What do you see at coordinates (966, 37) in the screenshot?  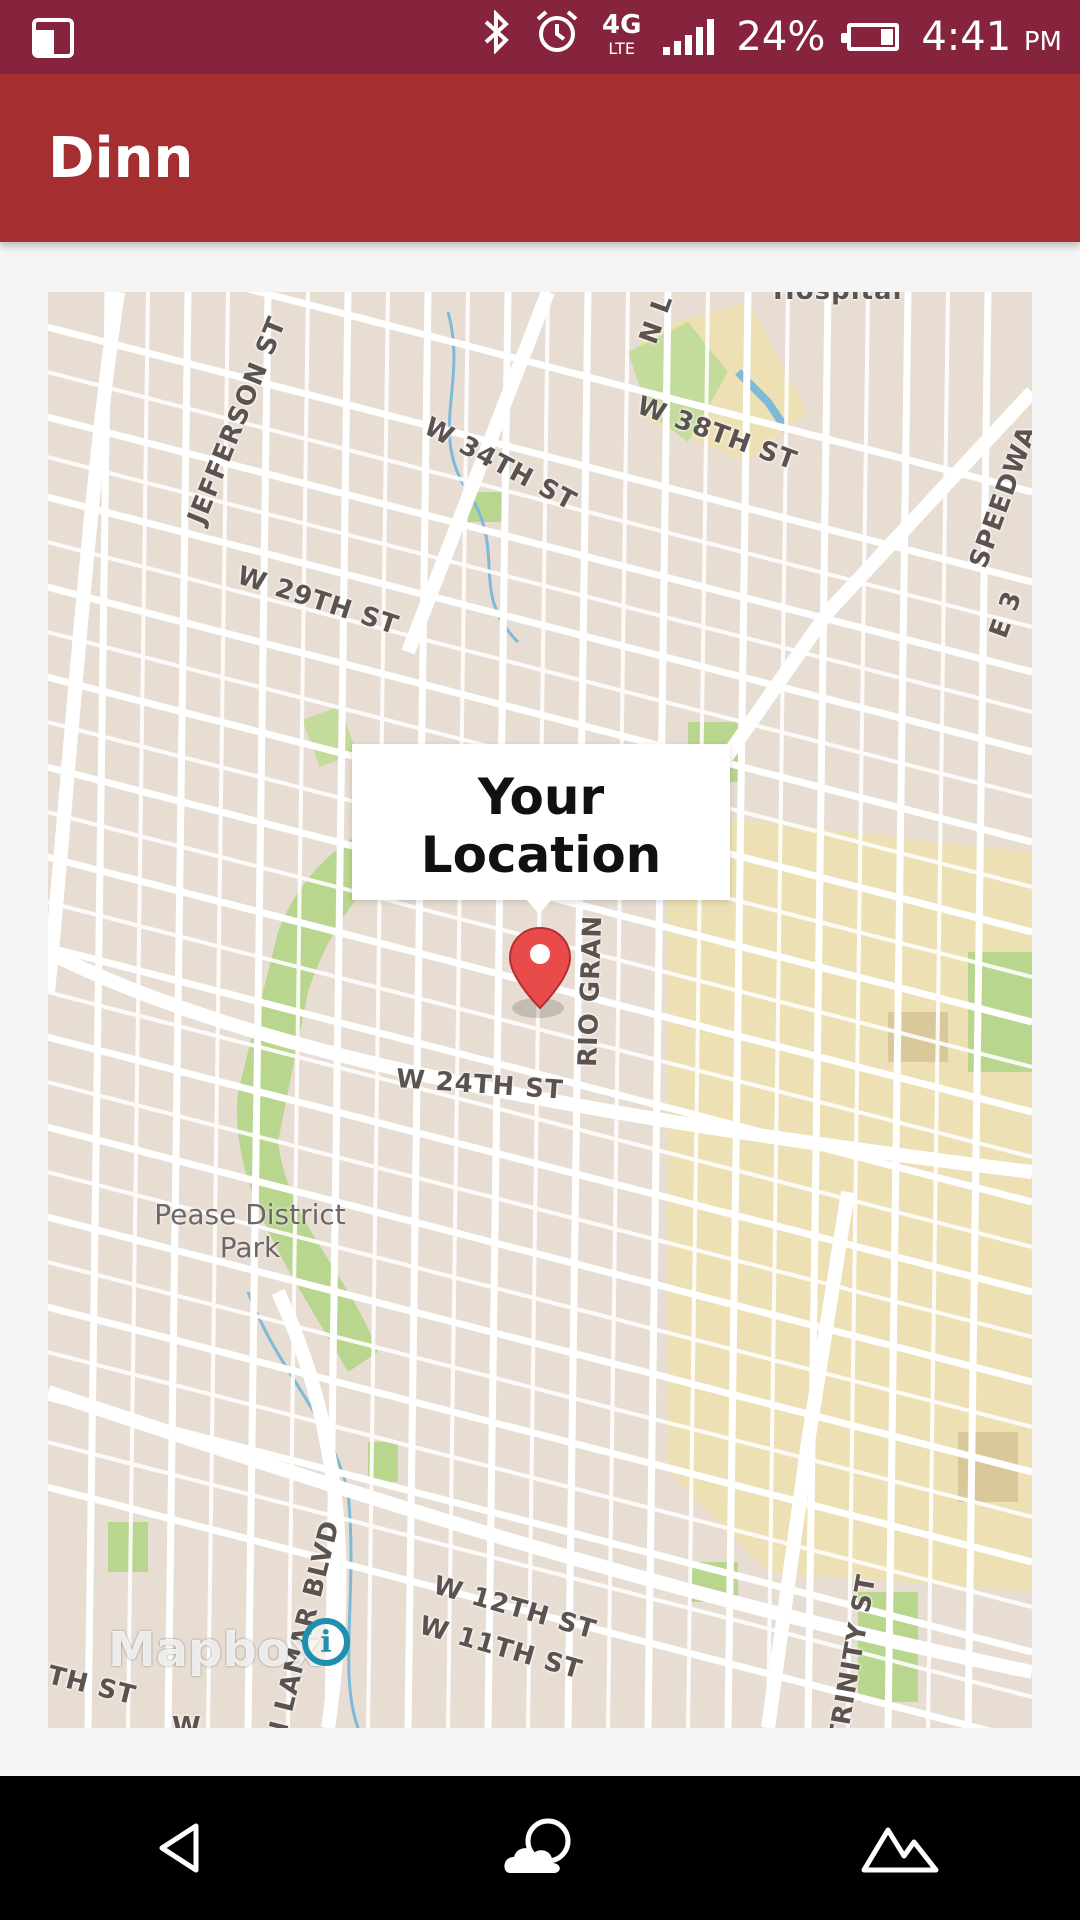 I see `clock: 4:41` at bounding box center [966, 37].